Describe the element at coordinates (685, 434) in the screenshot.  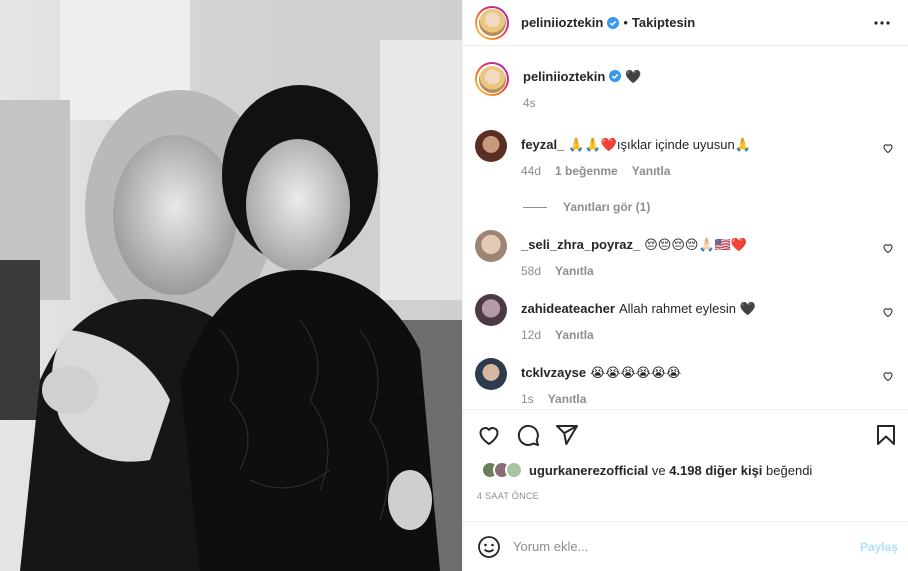
I see `post-actions-bar` at that location.